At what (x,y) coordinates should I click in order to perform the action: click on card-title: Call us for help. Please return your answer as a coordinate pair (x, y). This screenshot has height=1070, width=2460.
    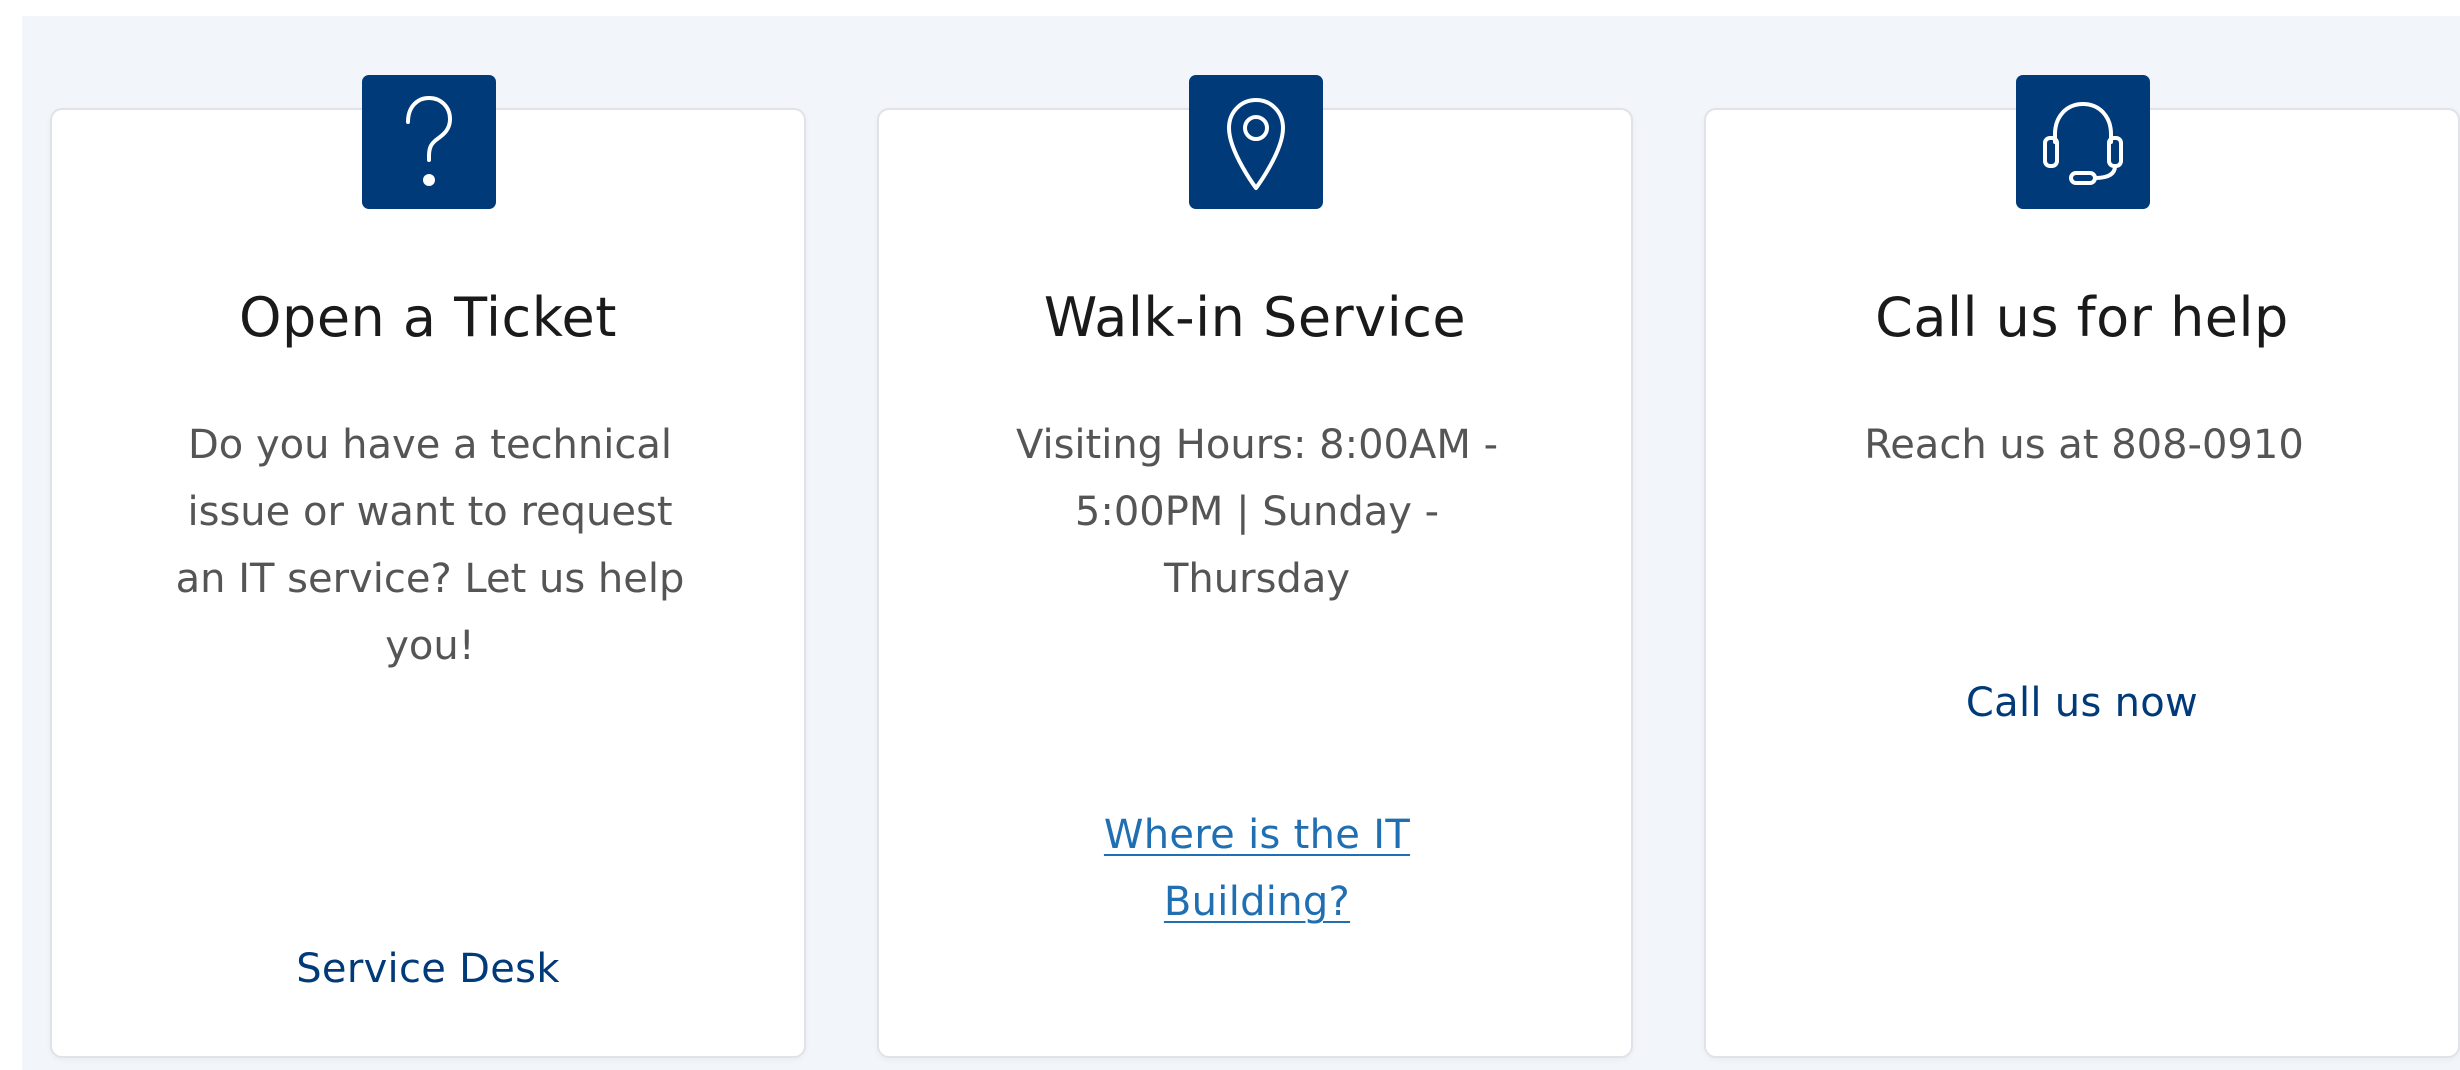
    Looking at the image, I should click on (2082, 317).